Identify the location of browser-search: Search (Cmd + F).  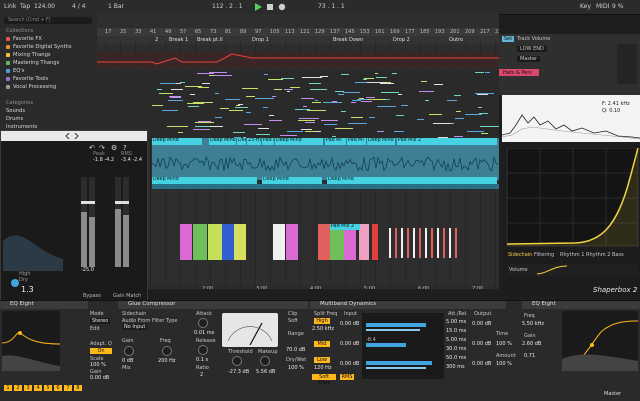
(48, 20).